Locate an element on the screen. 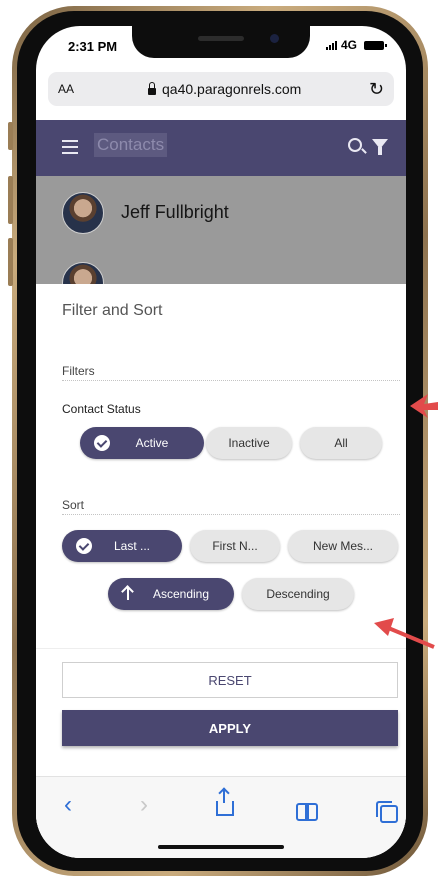  apply-button: APPLY is located at coordinates (230, 728).